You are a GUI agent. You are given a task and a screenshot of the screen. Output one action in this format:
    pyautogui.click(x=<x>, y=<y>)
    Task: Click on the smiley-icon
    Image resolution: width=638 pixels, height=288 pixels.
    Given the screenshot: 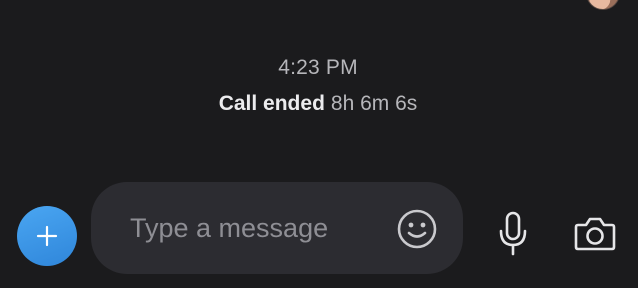 What is the action you would take?
    pyautogui.click(x=417, y=229)
    